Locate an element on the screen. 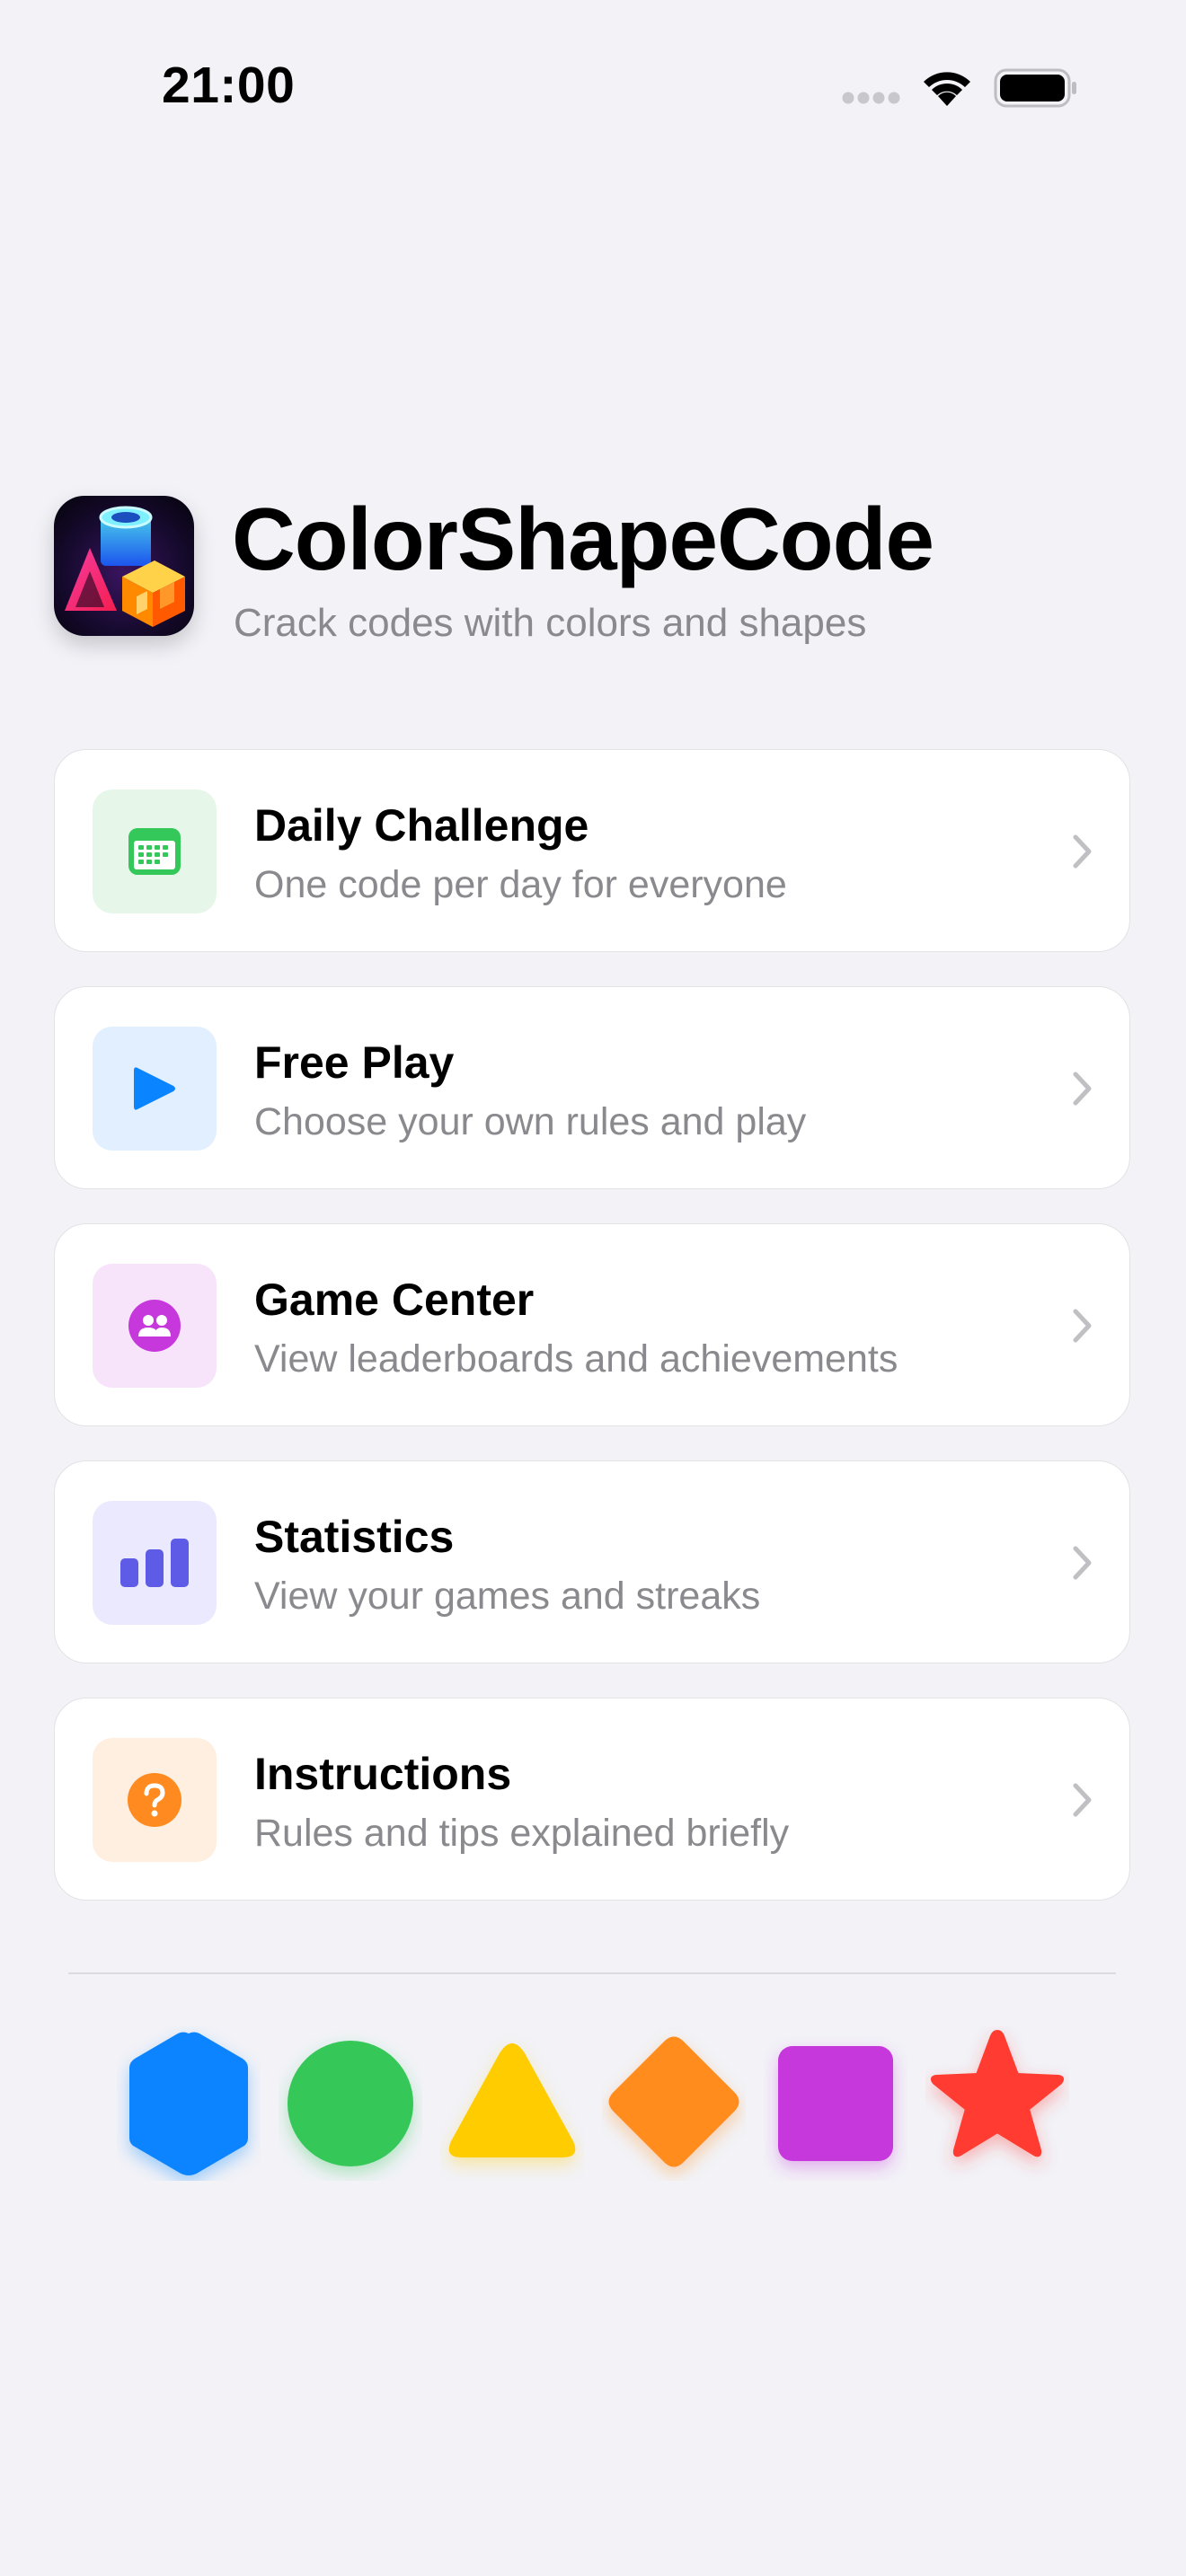  wifi-icon is located at coordinates (947, 89).